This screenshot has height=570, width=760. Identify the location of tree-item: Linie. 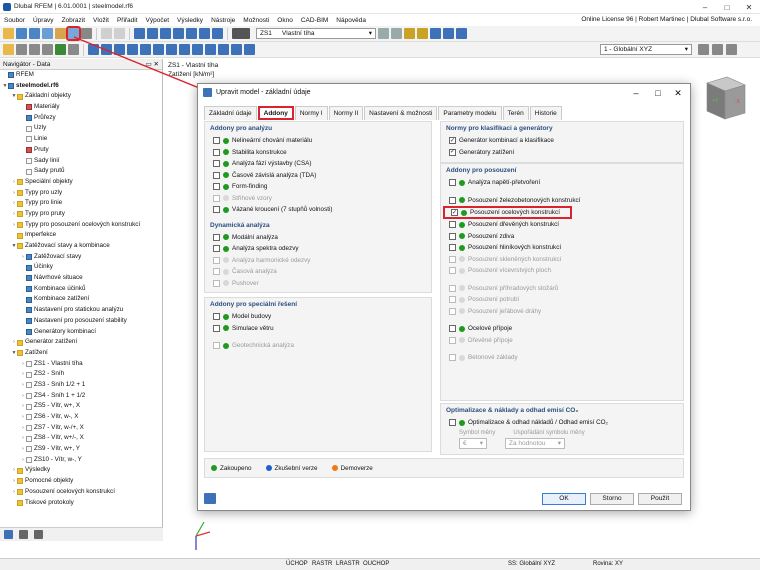
(81, 139).